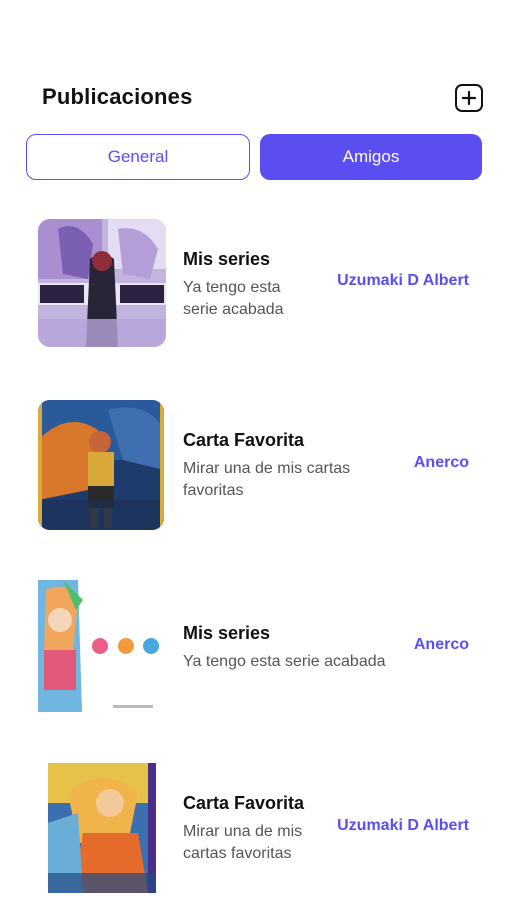 This screenshot has width=507, height=903. What do you see at coordinates (254, 157) in the screenshot?
I see `tabs: General Amigos` at bounding box center [254, 157].